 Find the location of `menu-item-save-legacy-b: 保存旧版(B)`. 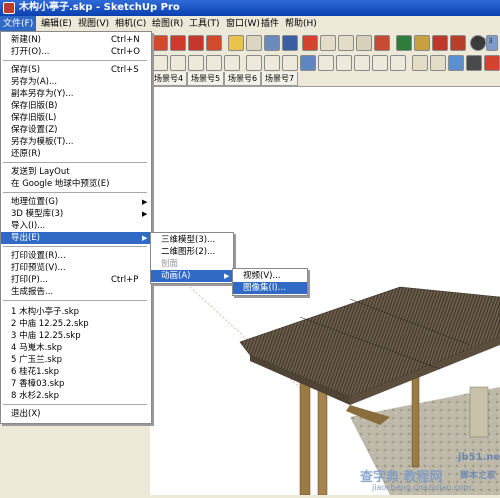

menu-item-save-legacy-b: 保存旧版(B) is located at coordinates (76, 106).